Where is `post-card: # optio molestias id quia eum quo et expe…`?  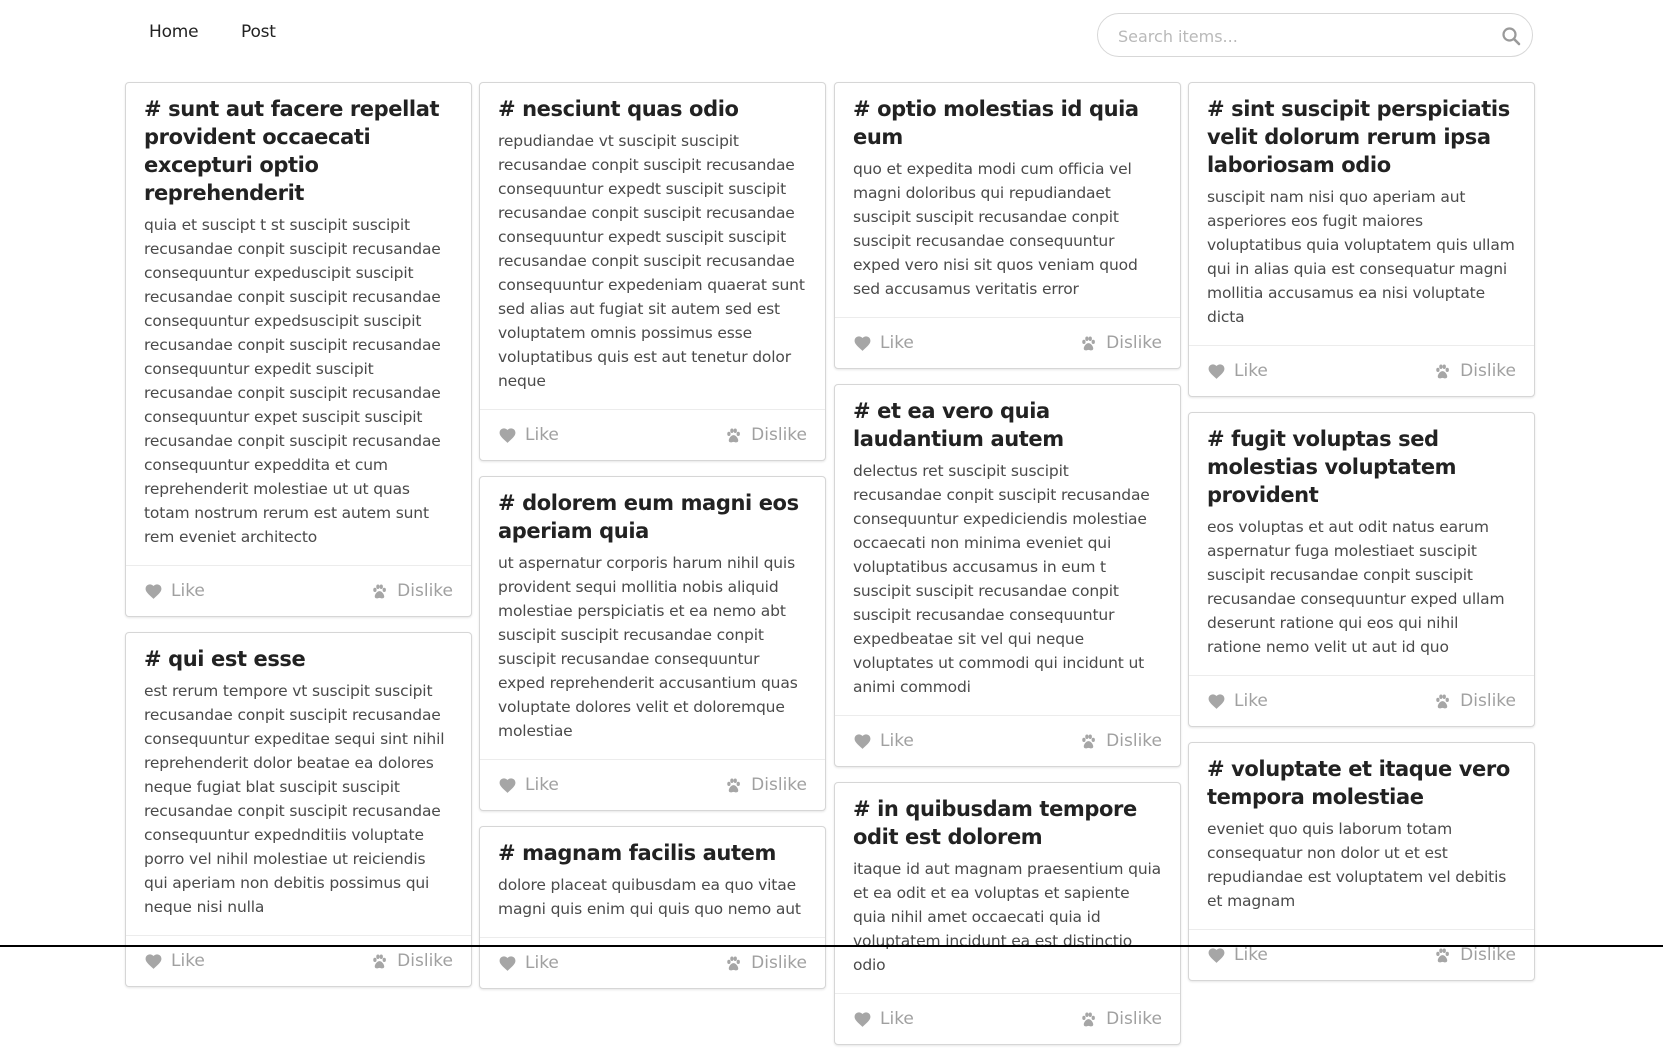 post-card: # optio molestias id quia eum quo et expe… is located at coordinates (1007, 225).